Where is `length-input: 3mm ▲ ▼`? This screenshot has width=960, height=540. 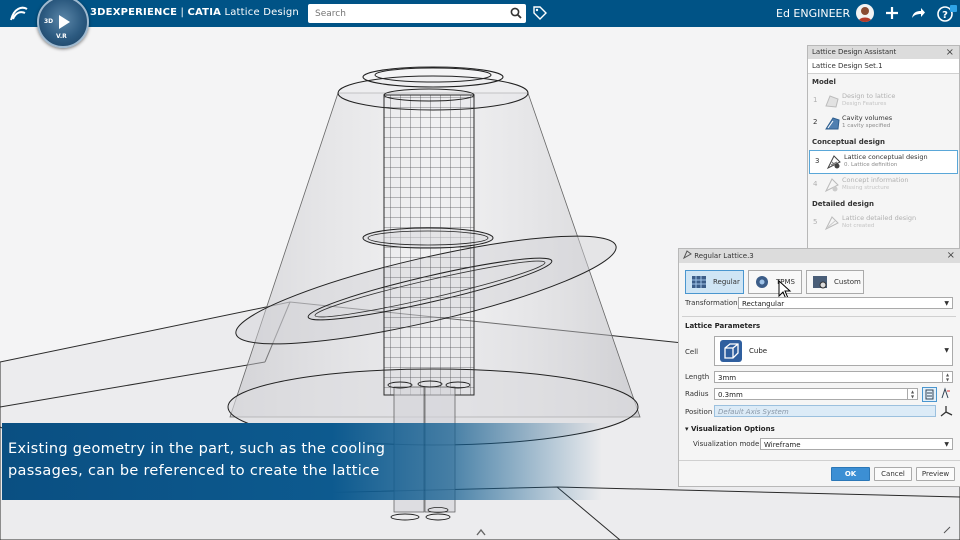 length-input: 3mm ▲ ▼ is located at coordinates (833, 377).